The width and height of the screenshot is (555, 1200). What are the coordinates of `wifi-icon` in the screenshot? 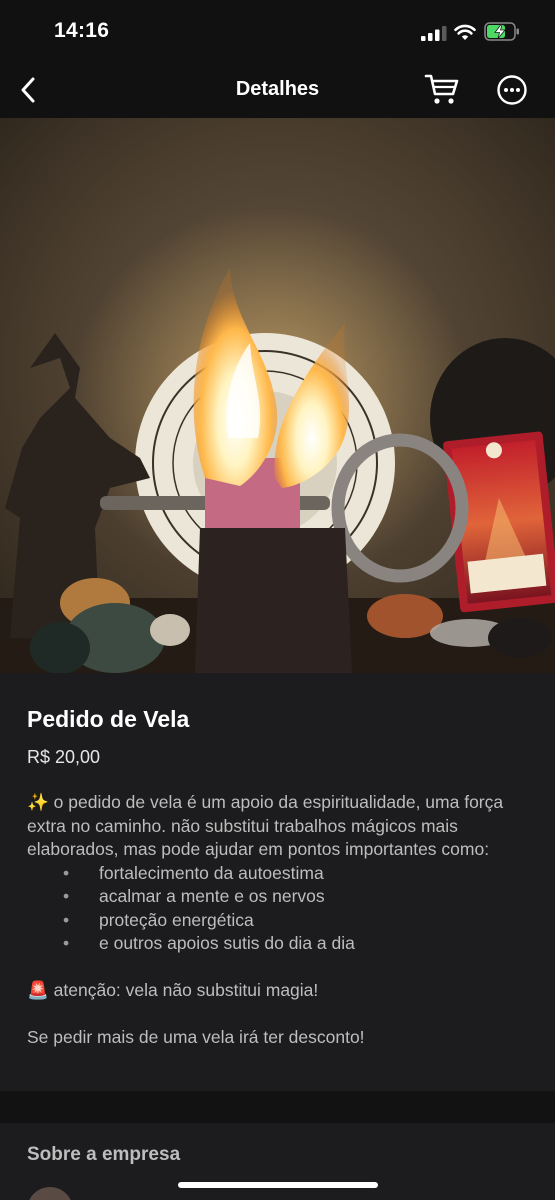 It's located at (465, 32).